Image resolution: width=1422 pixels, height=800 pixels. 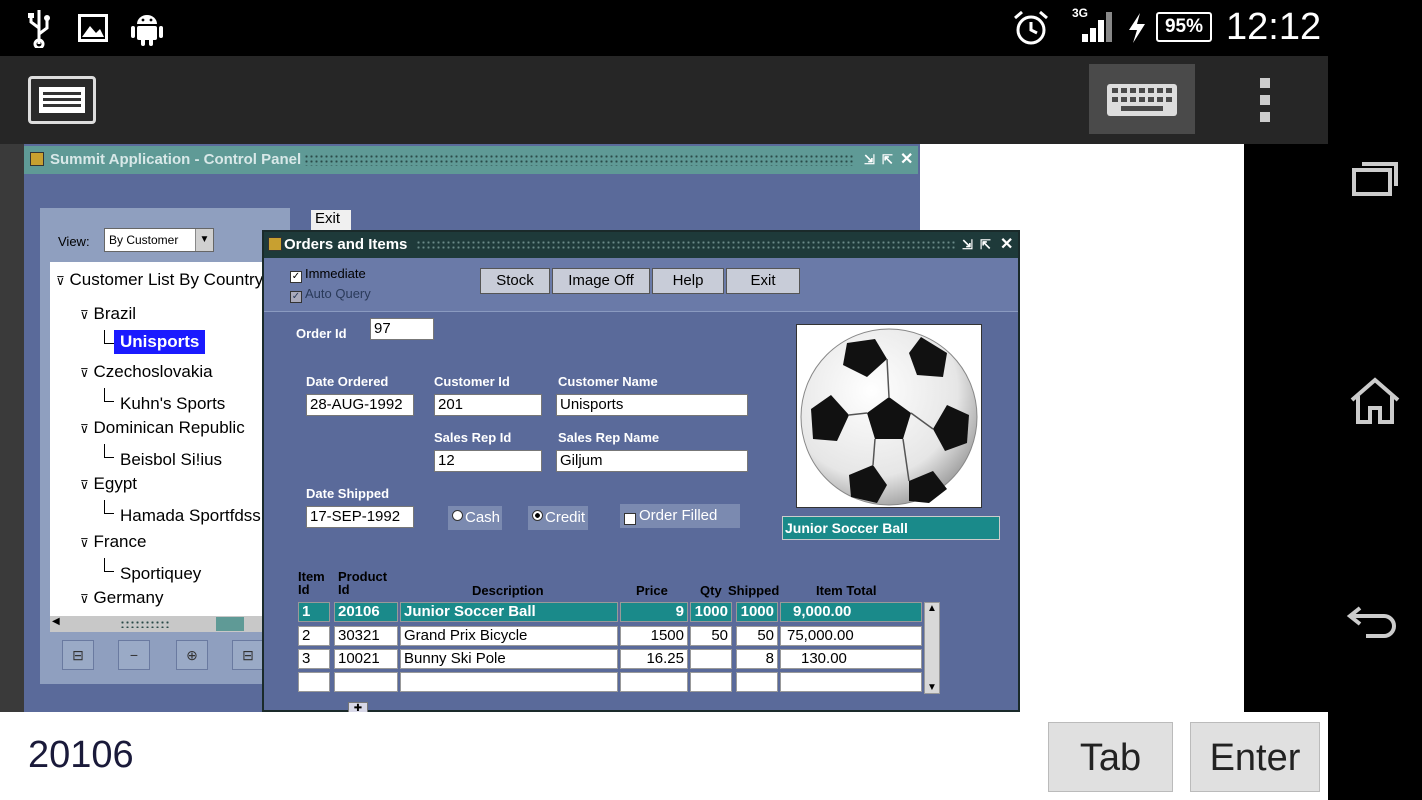 I want to click on table-cell: 16.25, so click(x=654, y=659).